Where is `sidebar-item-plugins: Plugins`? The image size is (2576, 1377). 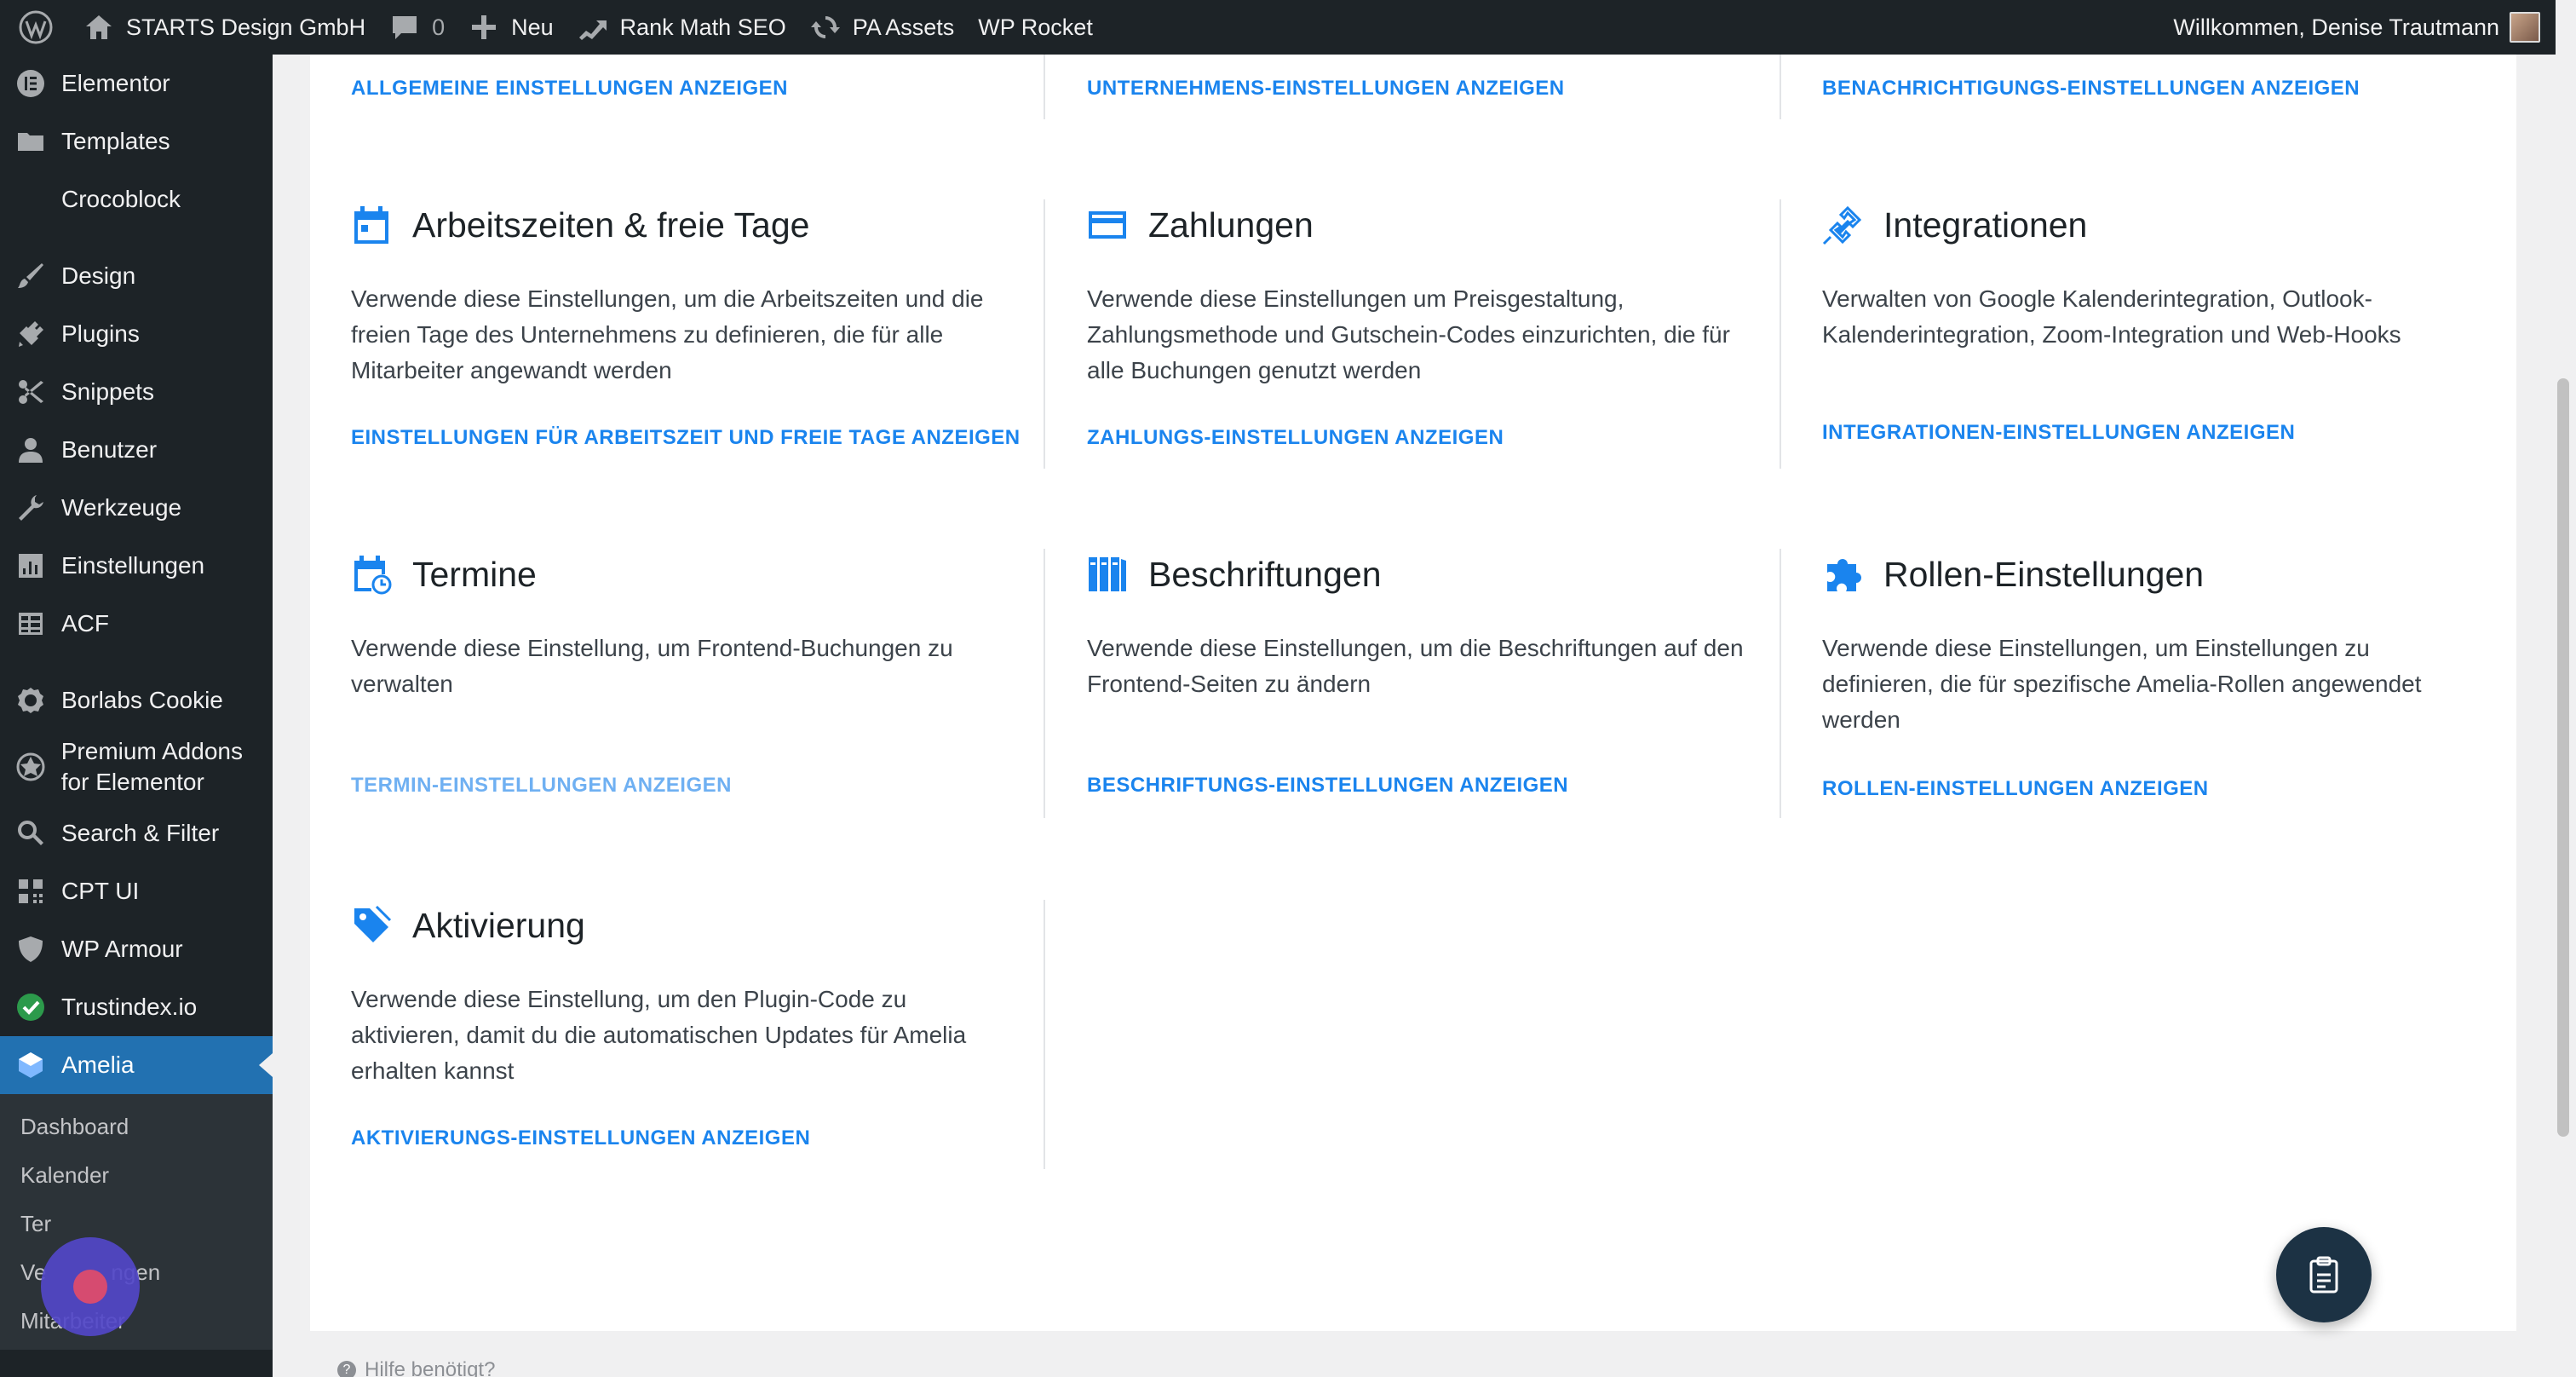 sidebar-item-plugins: Plugins is located at coordinates (136, 334).